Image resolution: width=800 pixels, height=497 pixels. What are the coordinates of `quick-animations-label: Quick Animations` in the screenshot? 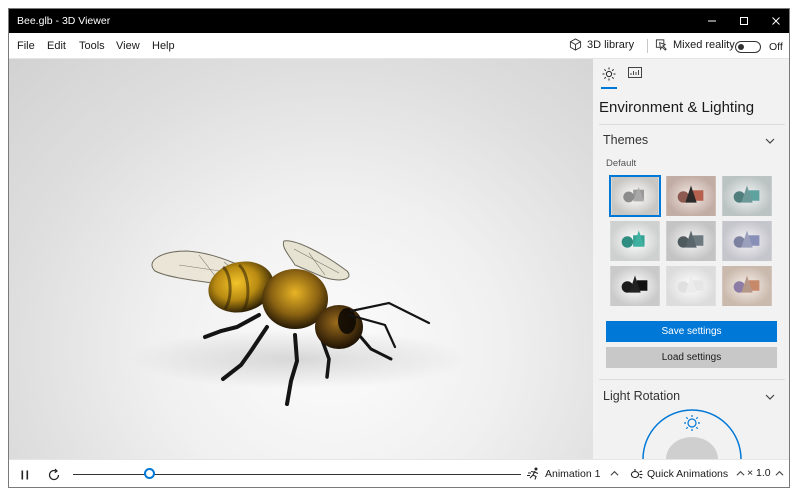 It's located at (688, 473).